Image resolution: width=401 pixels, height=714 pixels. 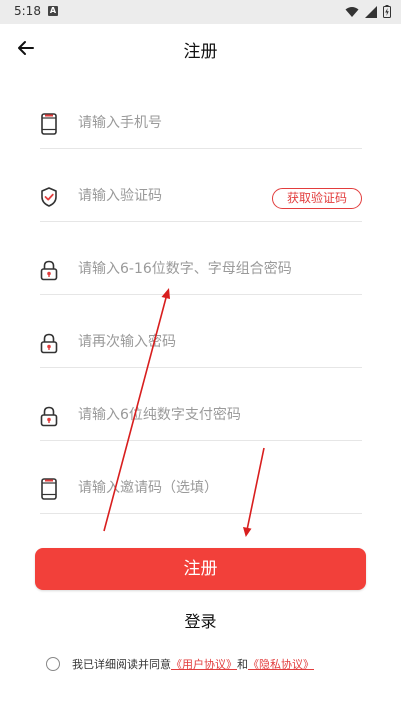 What do you see at coordinates (188, 123) in the screenshot?
I see `phone-input` at bounding box center [188, 123].